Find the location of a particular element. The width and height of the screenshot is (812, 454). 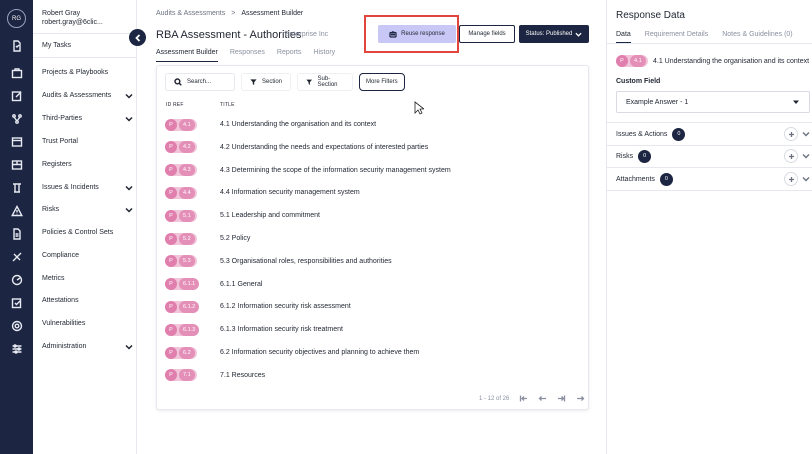

task-icon is located at coordinates (16, 45).